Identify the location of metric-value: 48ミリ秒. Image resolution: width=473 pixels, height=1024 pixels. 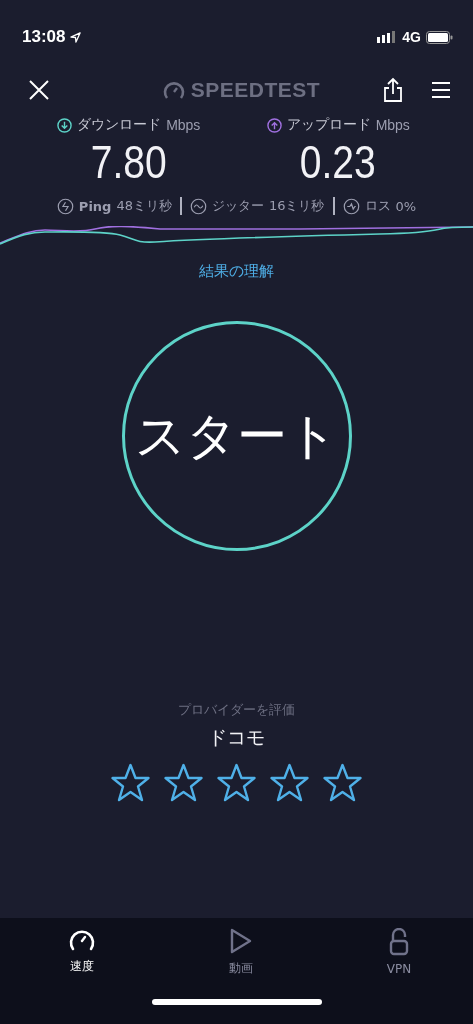
(144, 206).